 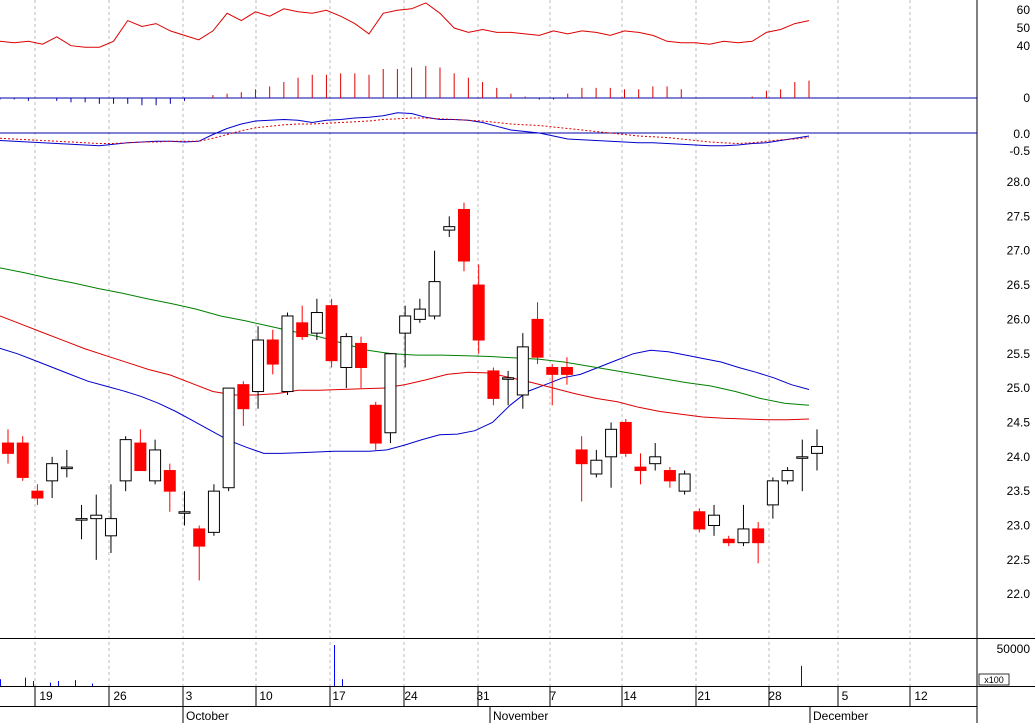 I want to click on moving-average-short, so click(x=405, y=400).